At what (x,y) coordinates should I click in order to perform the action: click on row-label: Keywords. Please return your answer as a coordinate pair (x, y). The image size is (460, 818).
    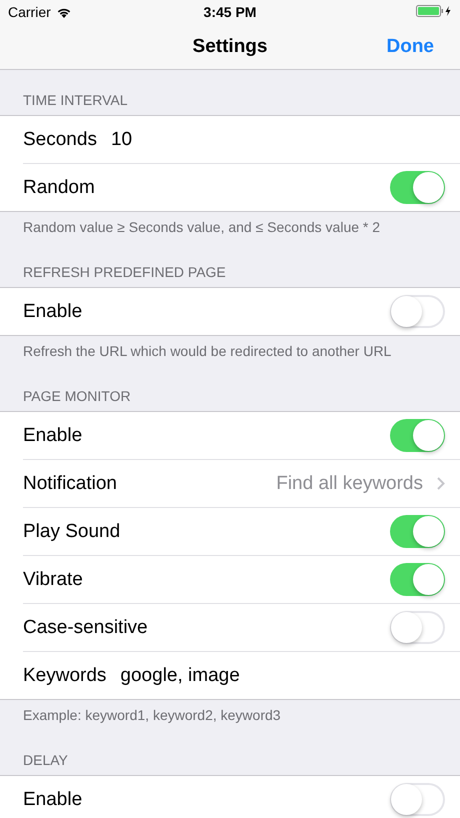
    Looking at the image, I should click on (64, 675).